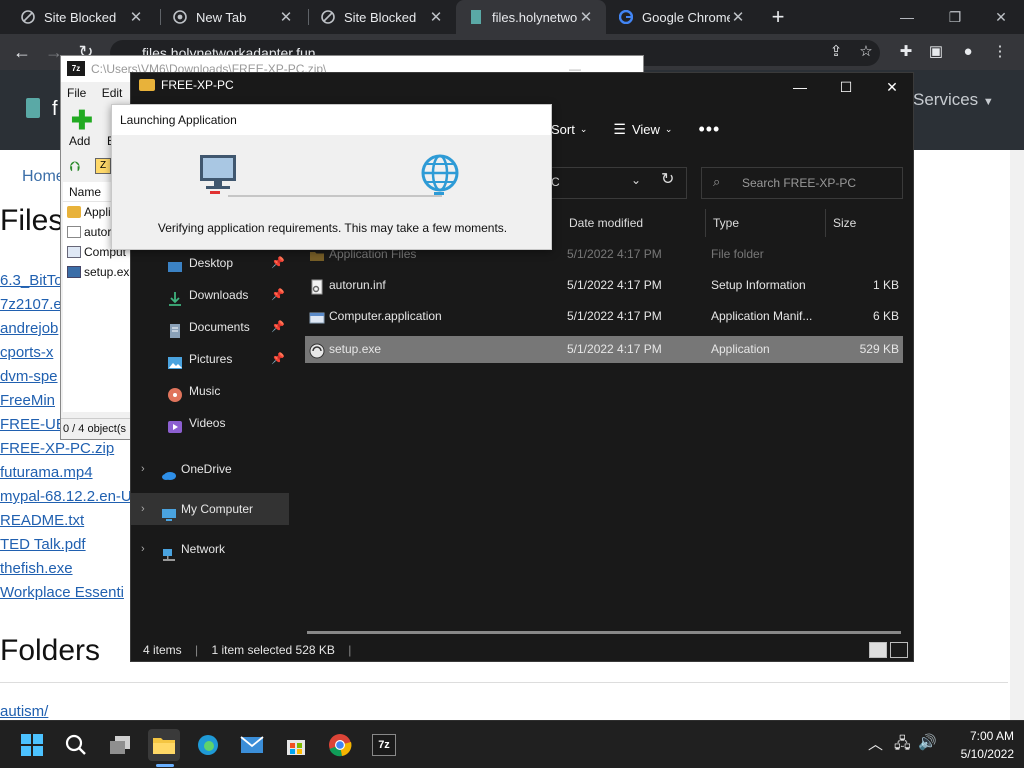 This screenshot has height=768, width=1024. I want to click on site-logo-text: f, so click(55, 109).